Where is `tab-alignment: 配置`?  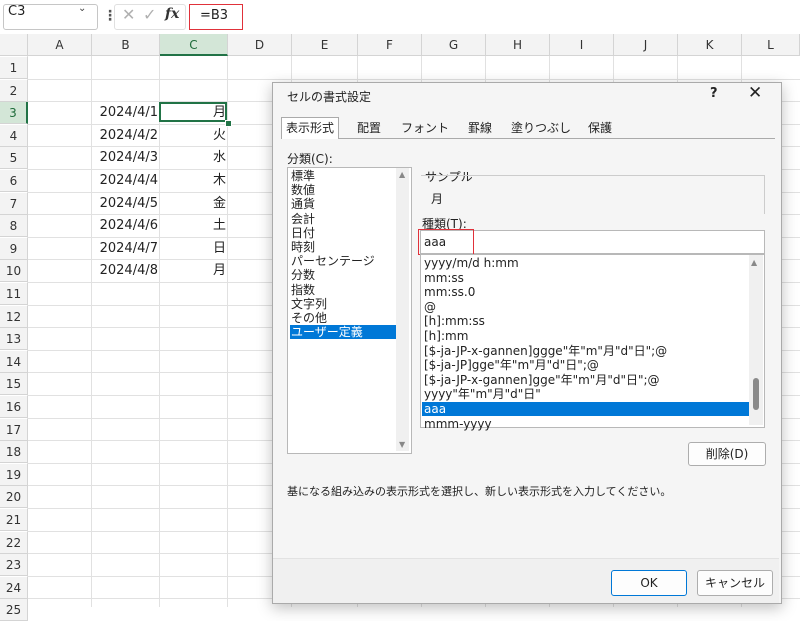 tab-alignment: 配置 is located at coordinates (369, 128).